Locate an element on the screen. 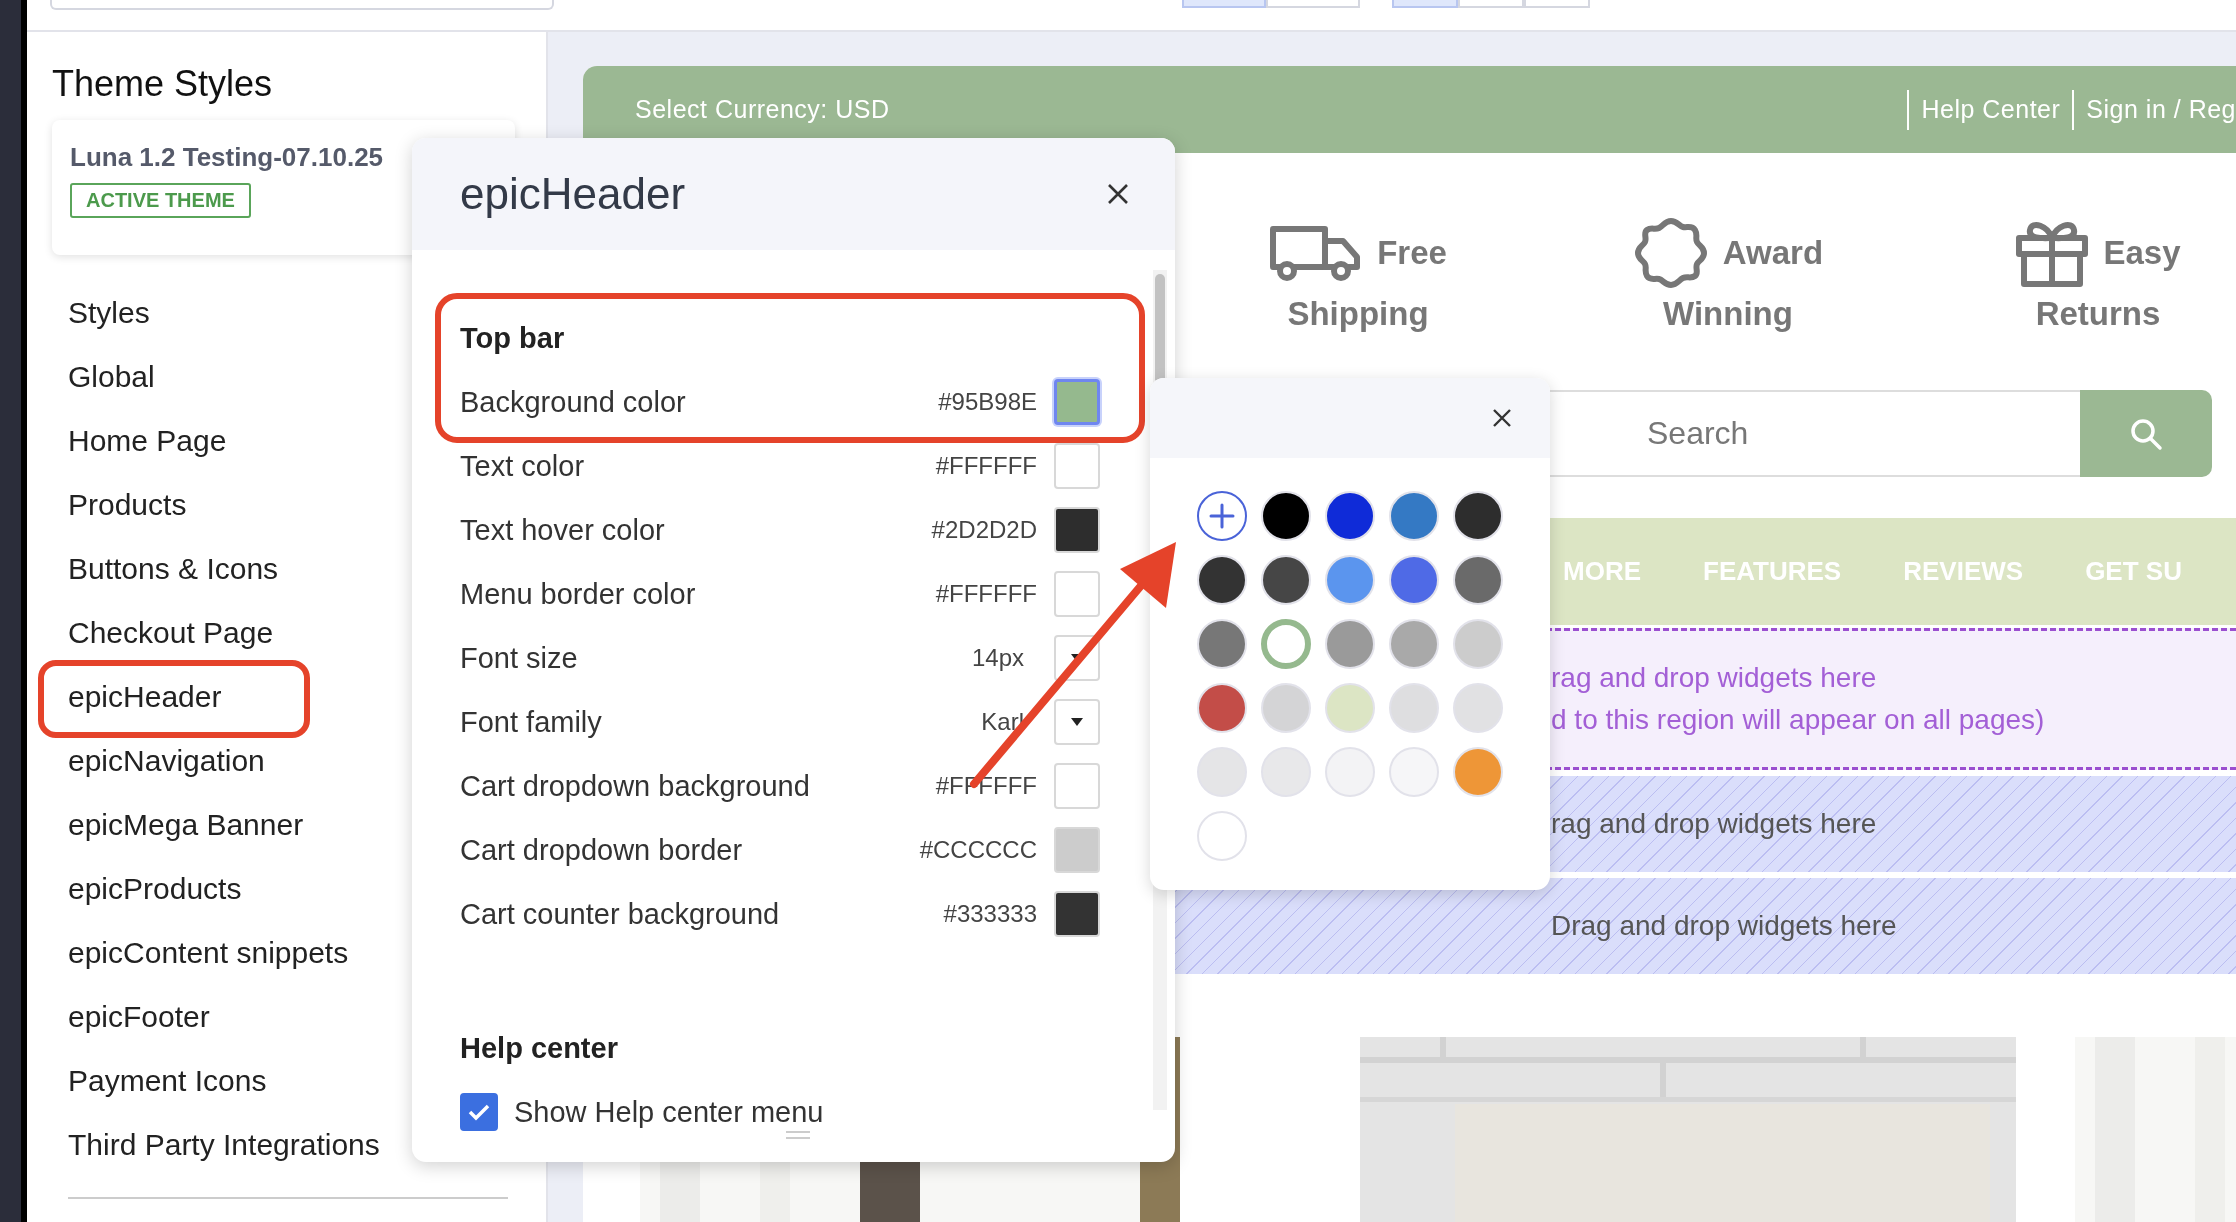 The image size is (2236, 1222). sidebar-item: epicProducts is located at coordinates (155, 889).